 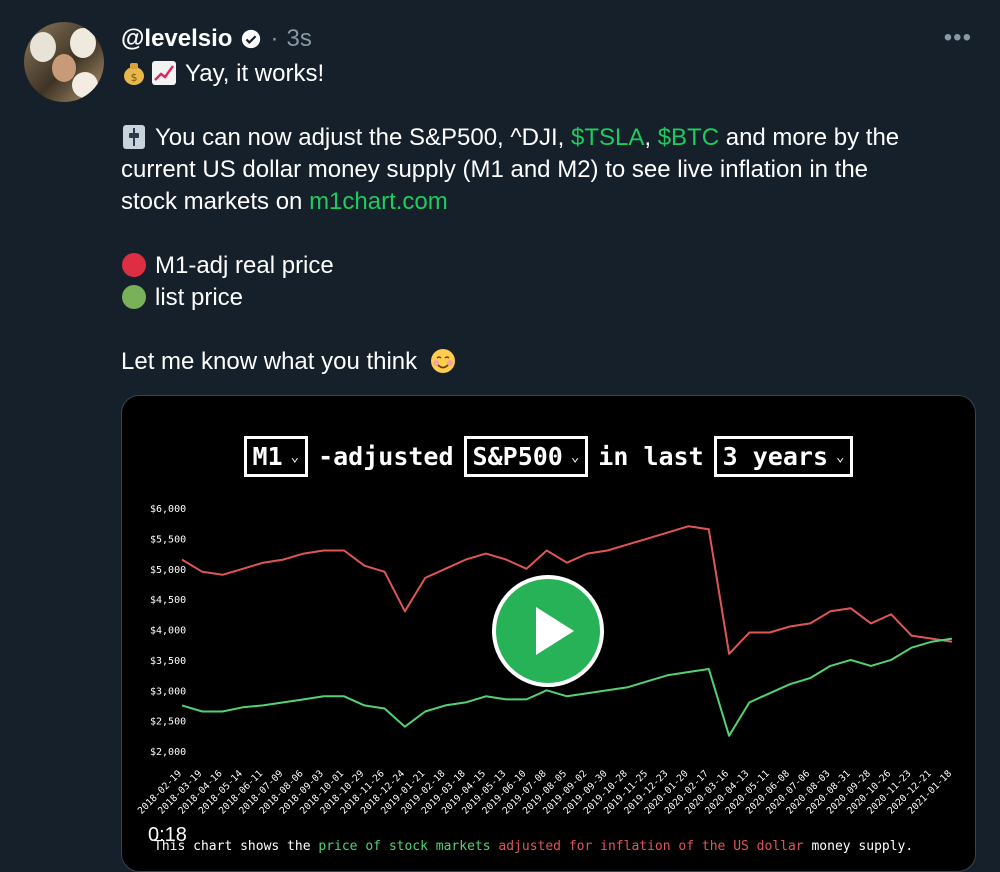 I want to click on tweet-line-2-post: and more by the, so click(x=809, y=137).